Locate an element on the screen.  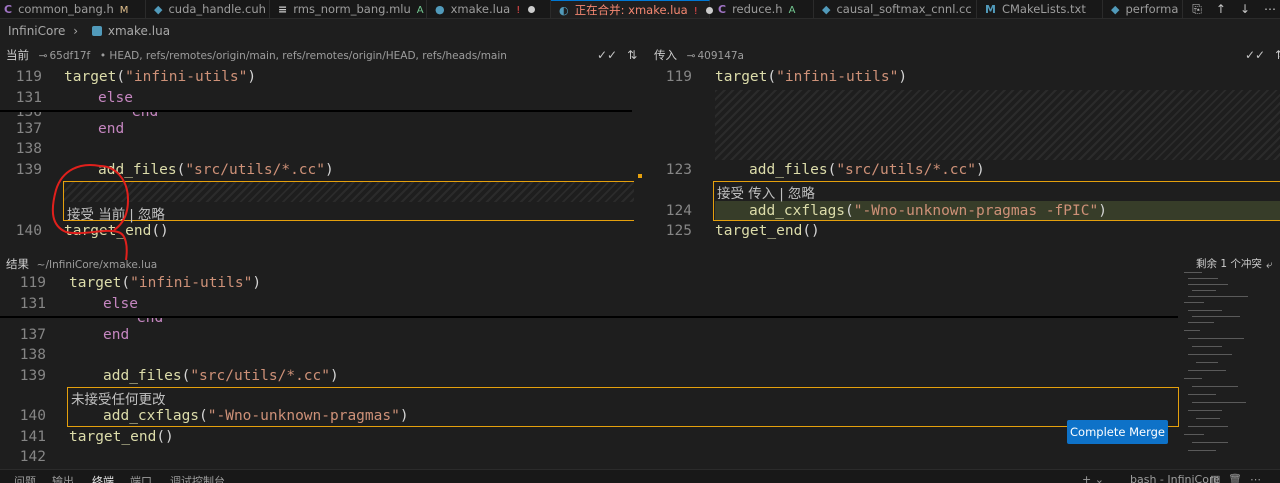
current-pane-actions: ✓✓ ⇅ is located at coordinates (617, 55).